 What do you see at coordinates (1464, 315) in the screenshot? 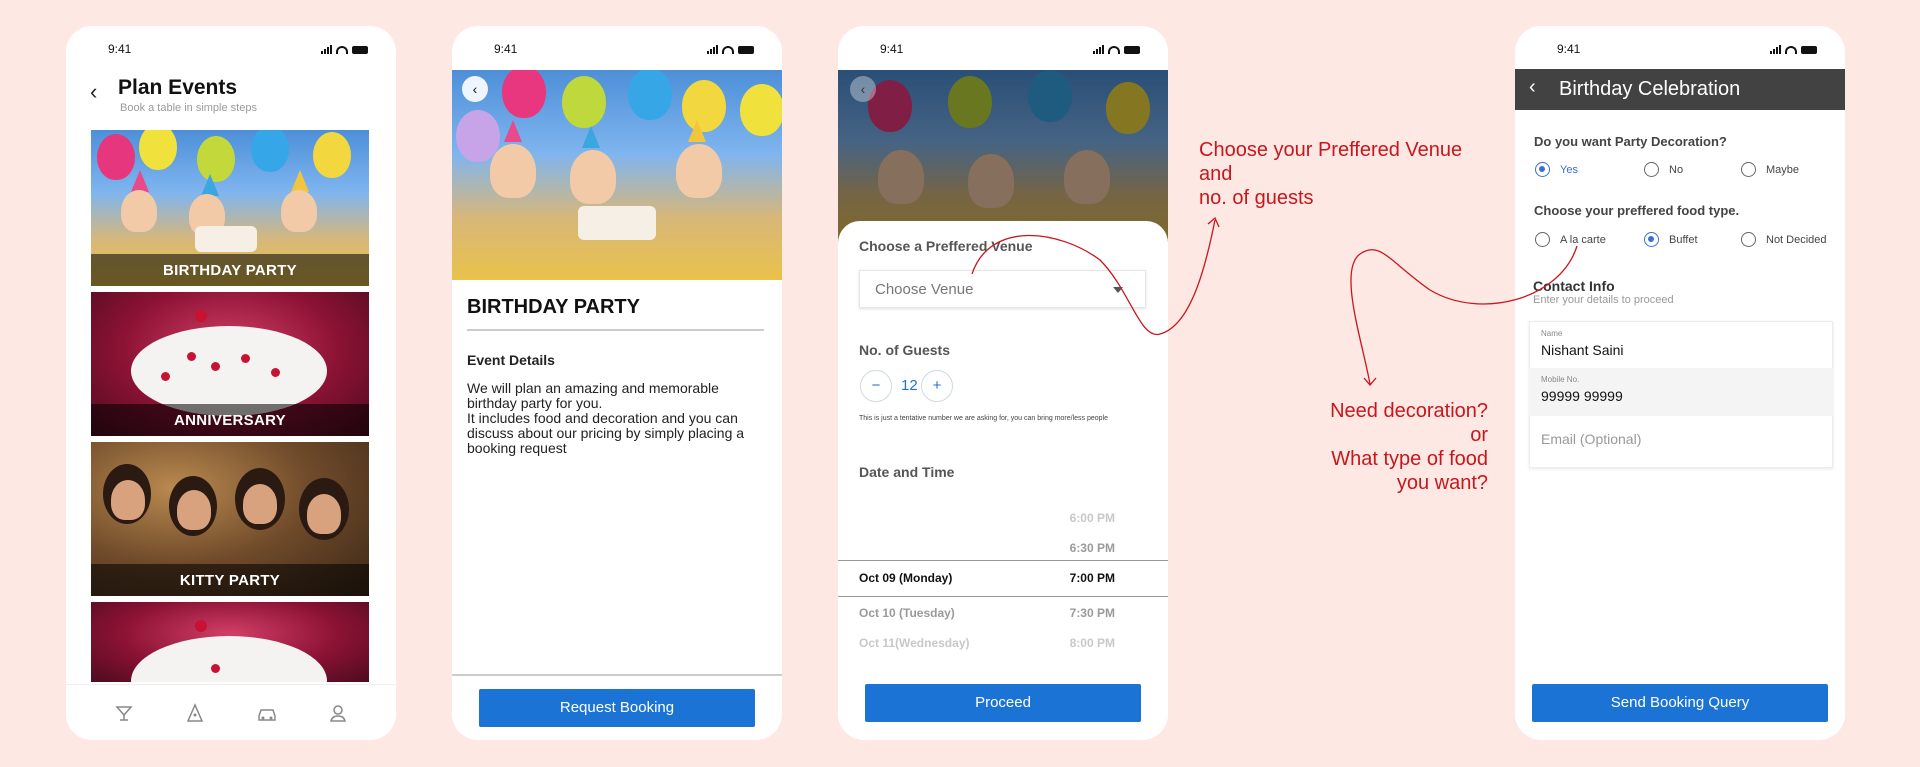
I see `decoration-arrow` at bounding box center [1464, 315].